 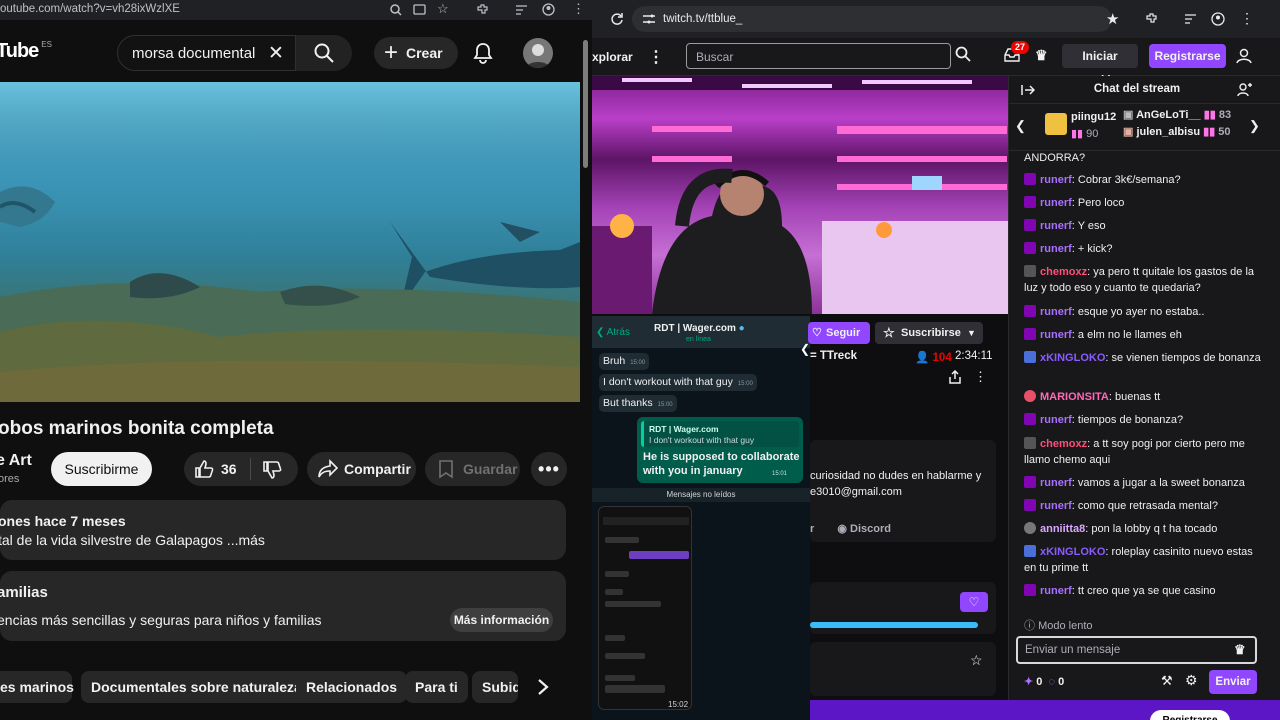 What do you see at coordinates (1187, 56) in the screenshot?
I see `register-button: Registrarse` at bounding box center [1187, 56].